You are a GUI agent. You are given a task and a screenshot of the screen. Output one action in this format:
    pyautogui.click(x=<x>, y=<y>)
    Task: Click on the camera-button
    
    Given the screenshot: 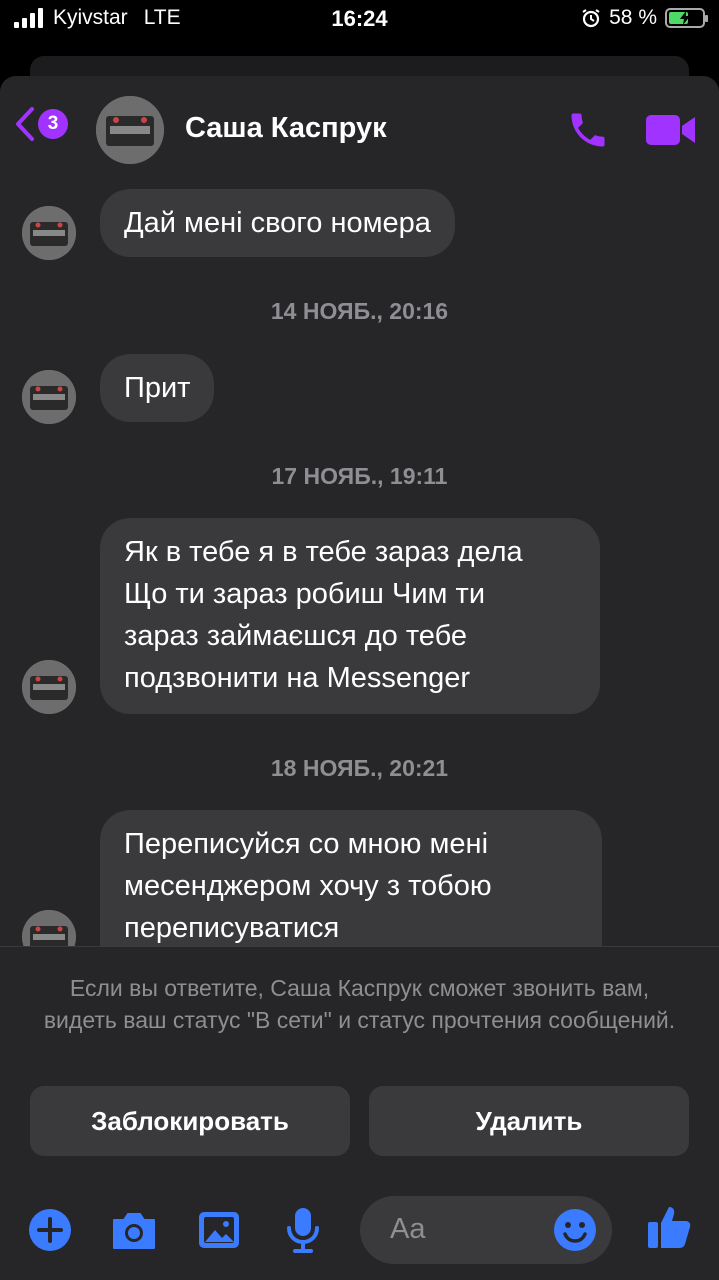 What is the action you would take?
    pyautogui.click(x=134, y=1232)
    